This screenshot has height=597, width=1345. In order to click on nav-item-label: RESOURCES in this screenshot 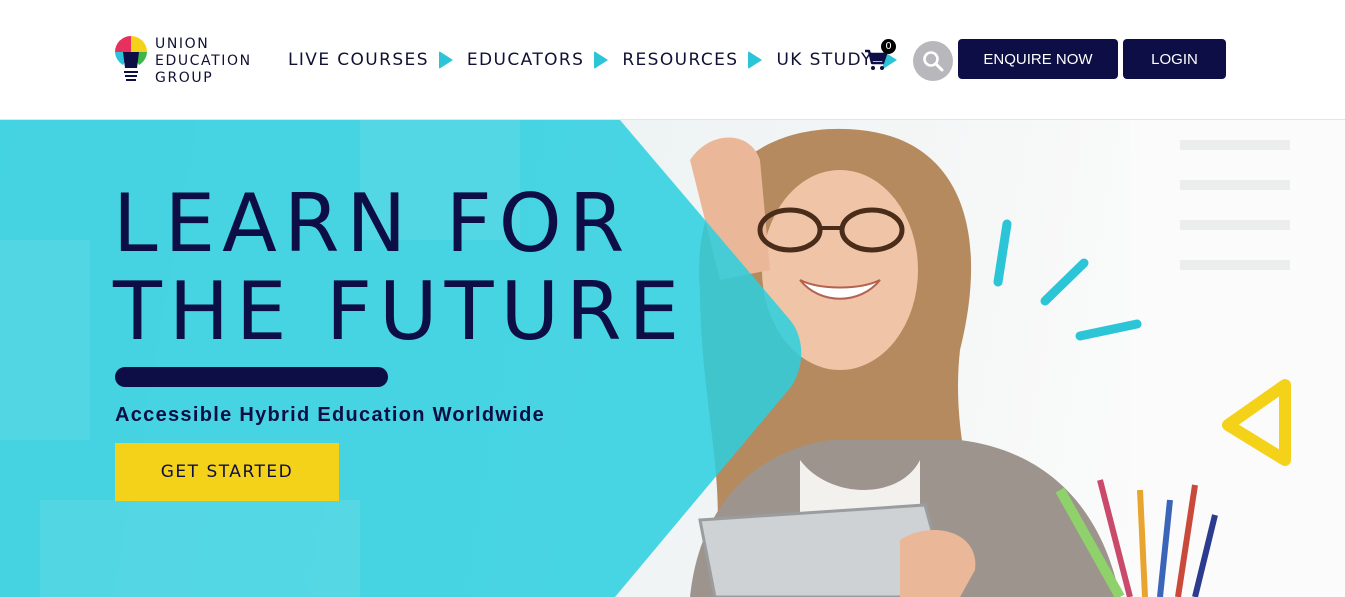, I will do `click(680, 60)`.